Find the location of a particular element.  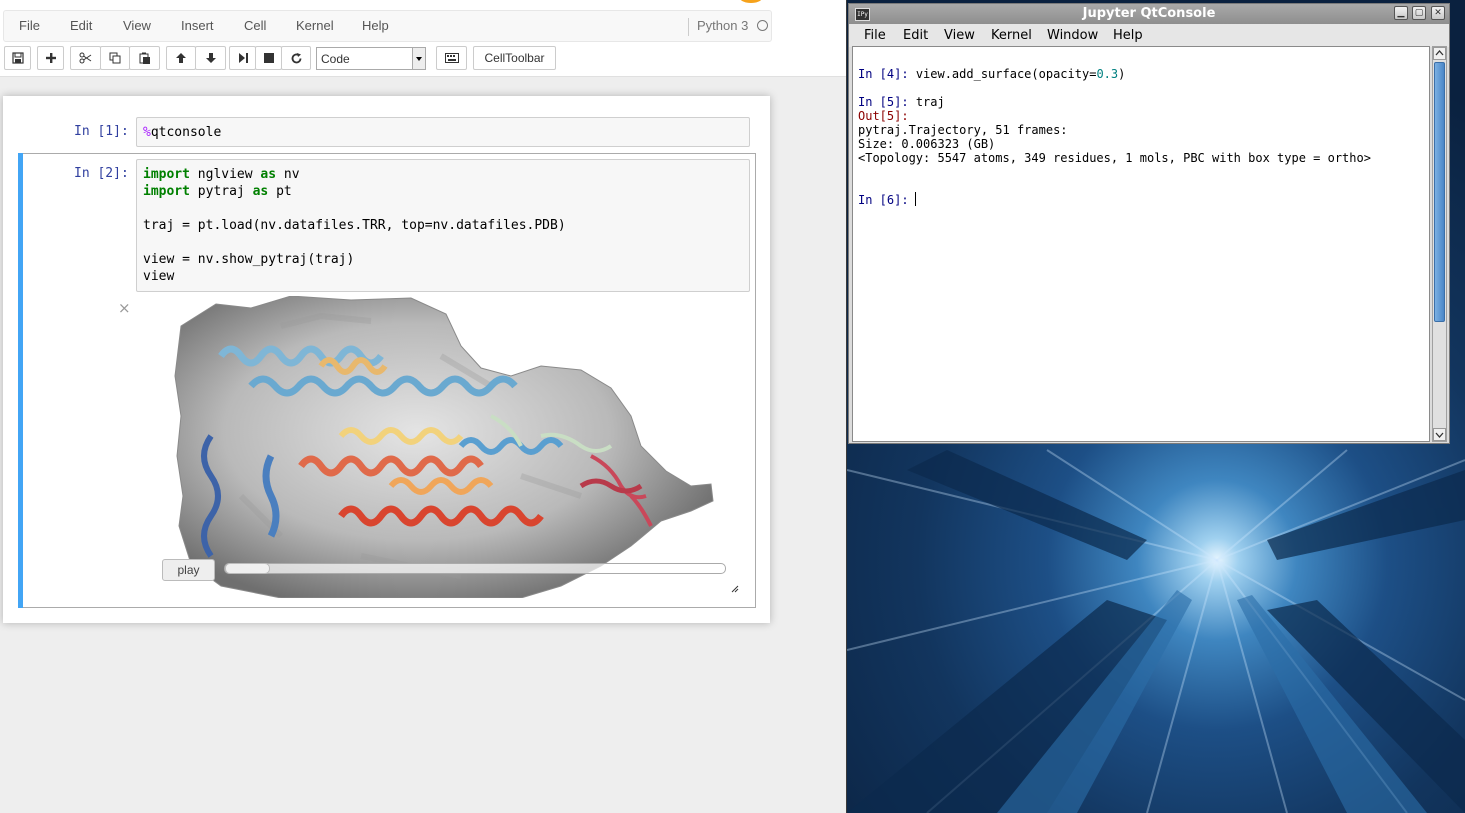

menu-cell: Cell is located at coordinates (255, 25).